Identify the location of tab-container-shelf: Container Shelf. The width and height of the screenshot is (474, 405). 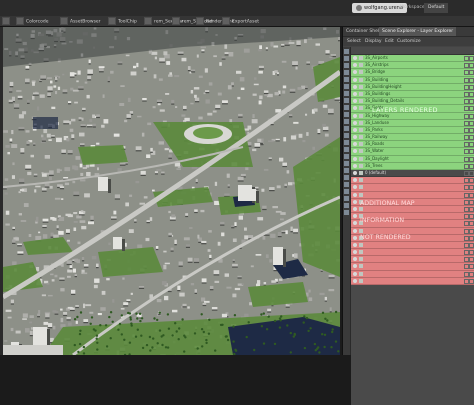
(363, 31).